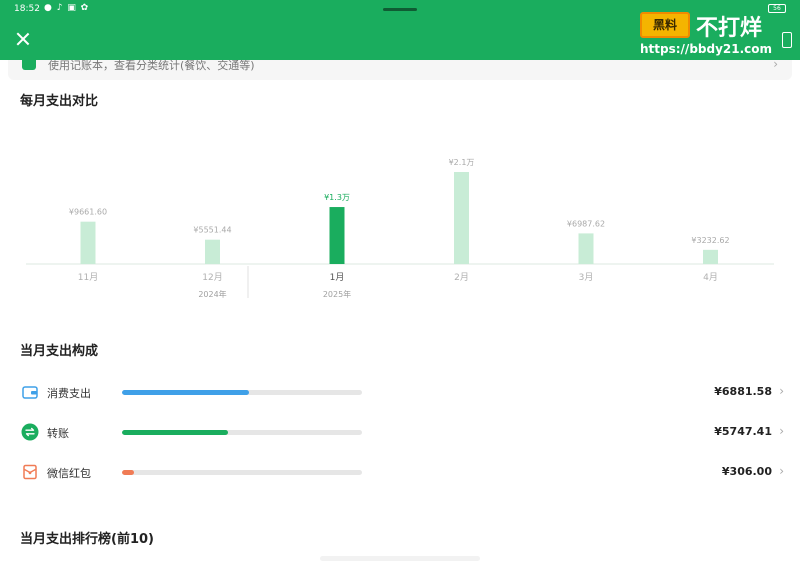  What do you see at coordinates (400, 70) in the screenshot?
I see `bookkeeping-tip: 使用记账本，查看分类统计(餐饮、交通等) ›` at bounding box center [400, 70].